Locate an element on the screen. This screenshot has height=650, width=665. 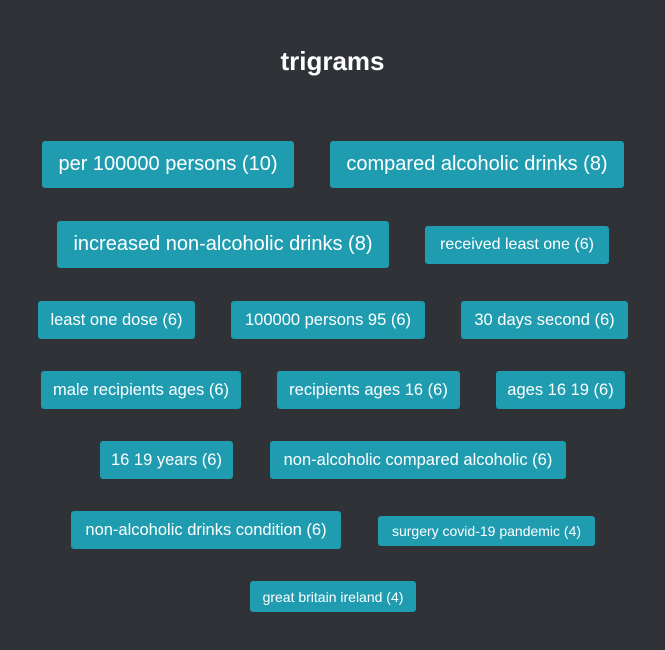
tag-compared-alcoholic-drinks: compared alcoholic drinks (8) is located at coordinates (477, 164).